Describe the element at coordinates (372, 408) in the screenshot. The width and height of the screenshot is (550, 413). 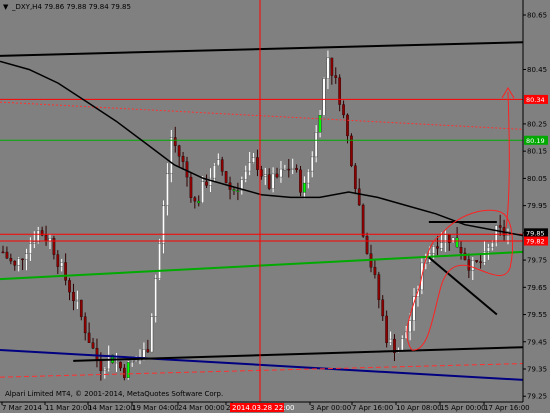
I see `x-tick-label: 7 Apr 16:00` at that location.